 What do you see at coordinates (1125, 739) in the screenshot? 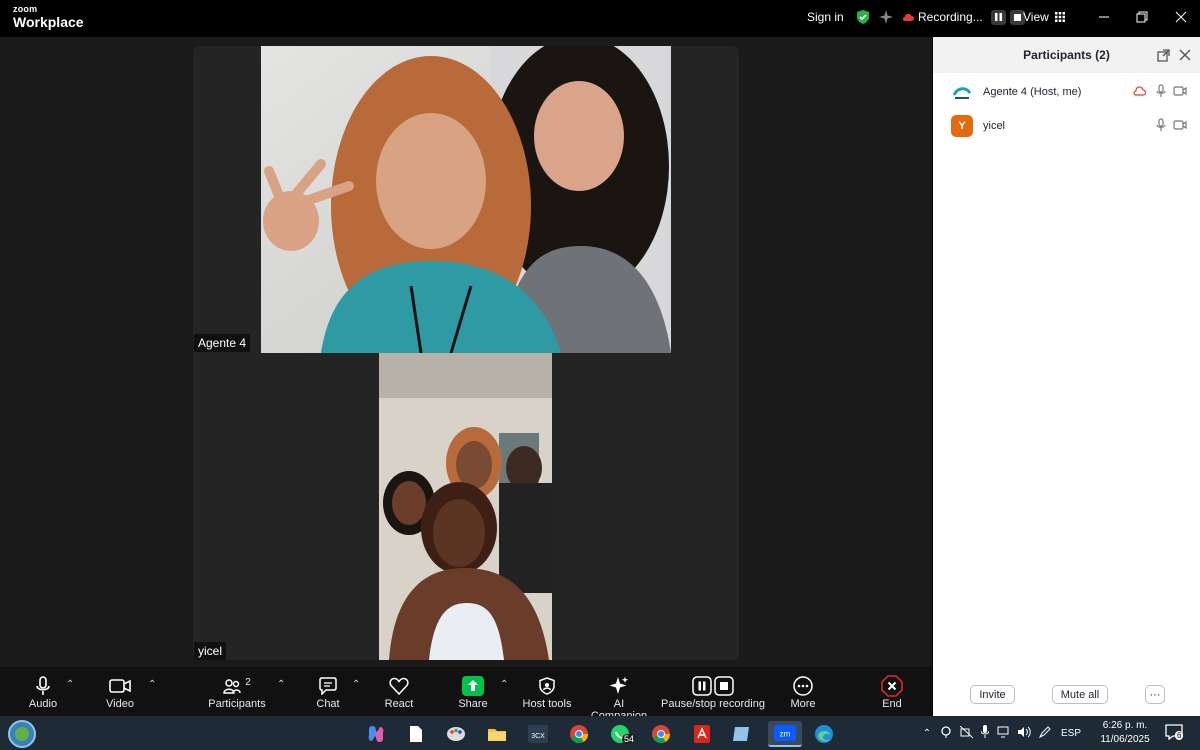
I see `clock-date: 11/06/2025` at bounding box center [1125, 739].